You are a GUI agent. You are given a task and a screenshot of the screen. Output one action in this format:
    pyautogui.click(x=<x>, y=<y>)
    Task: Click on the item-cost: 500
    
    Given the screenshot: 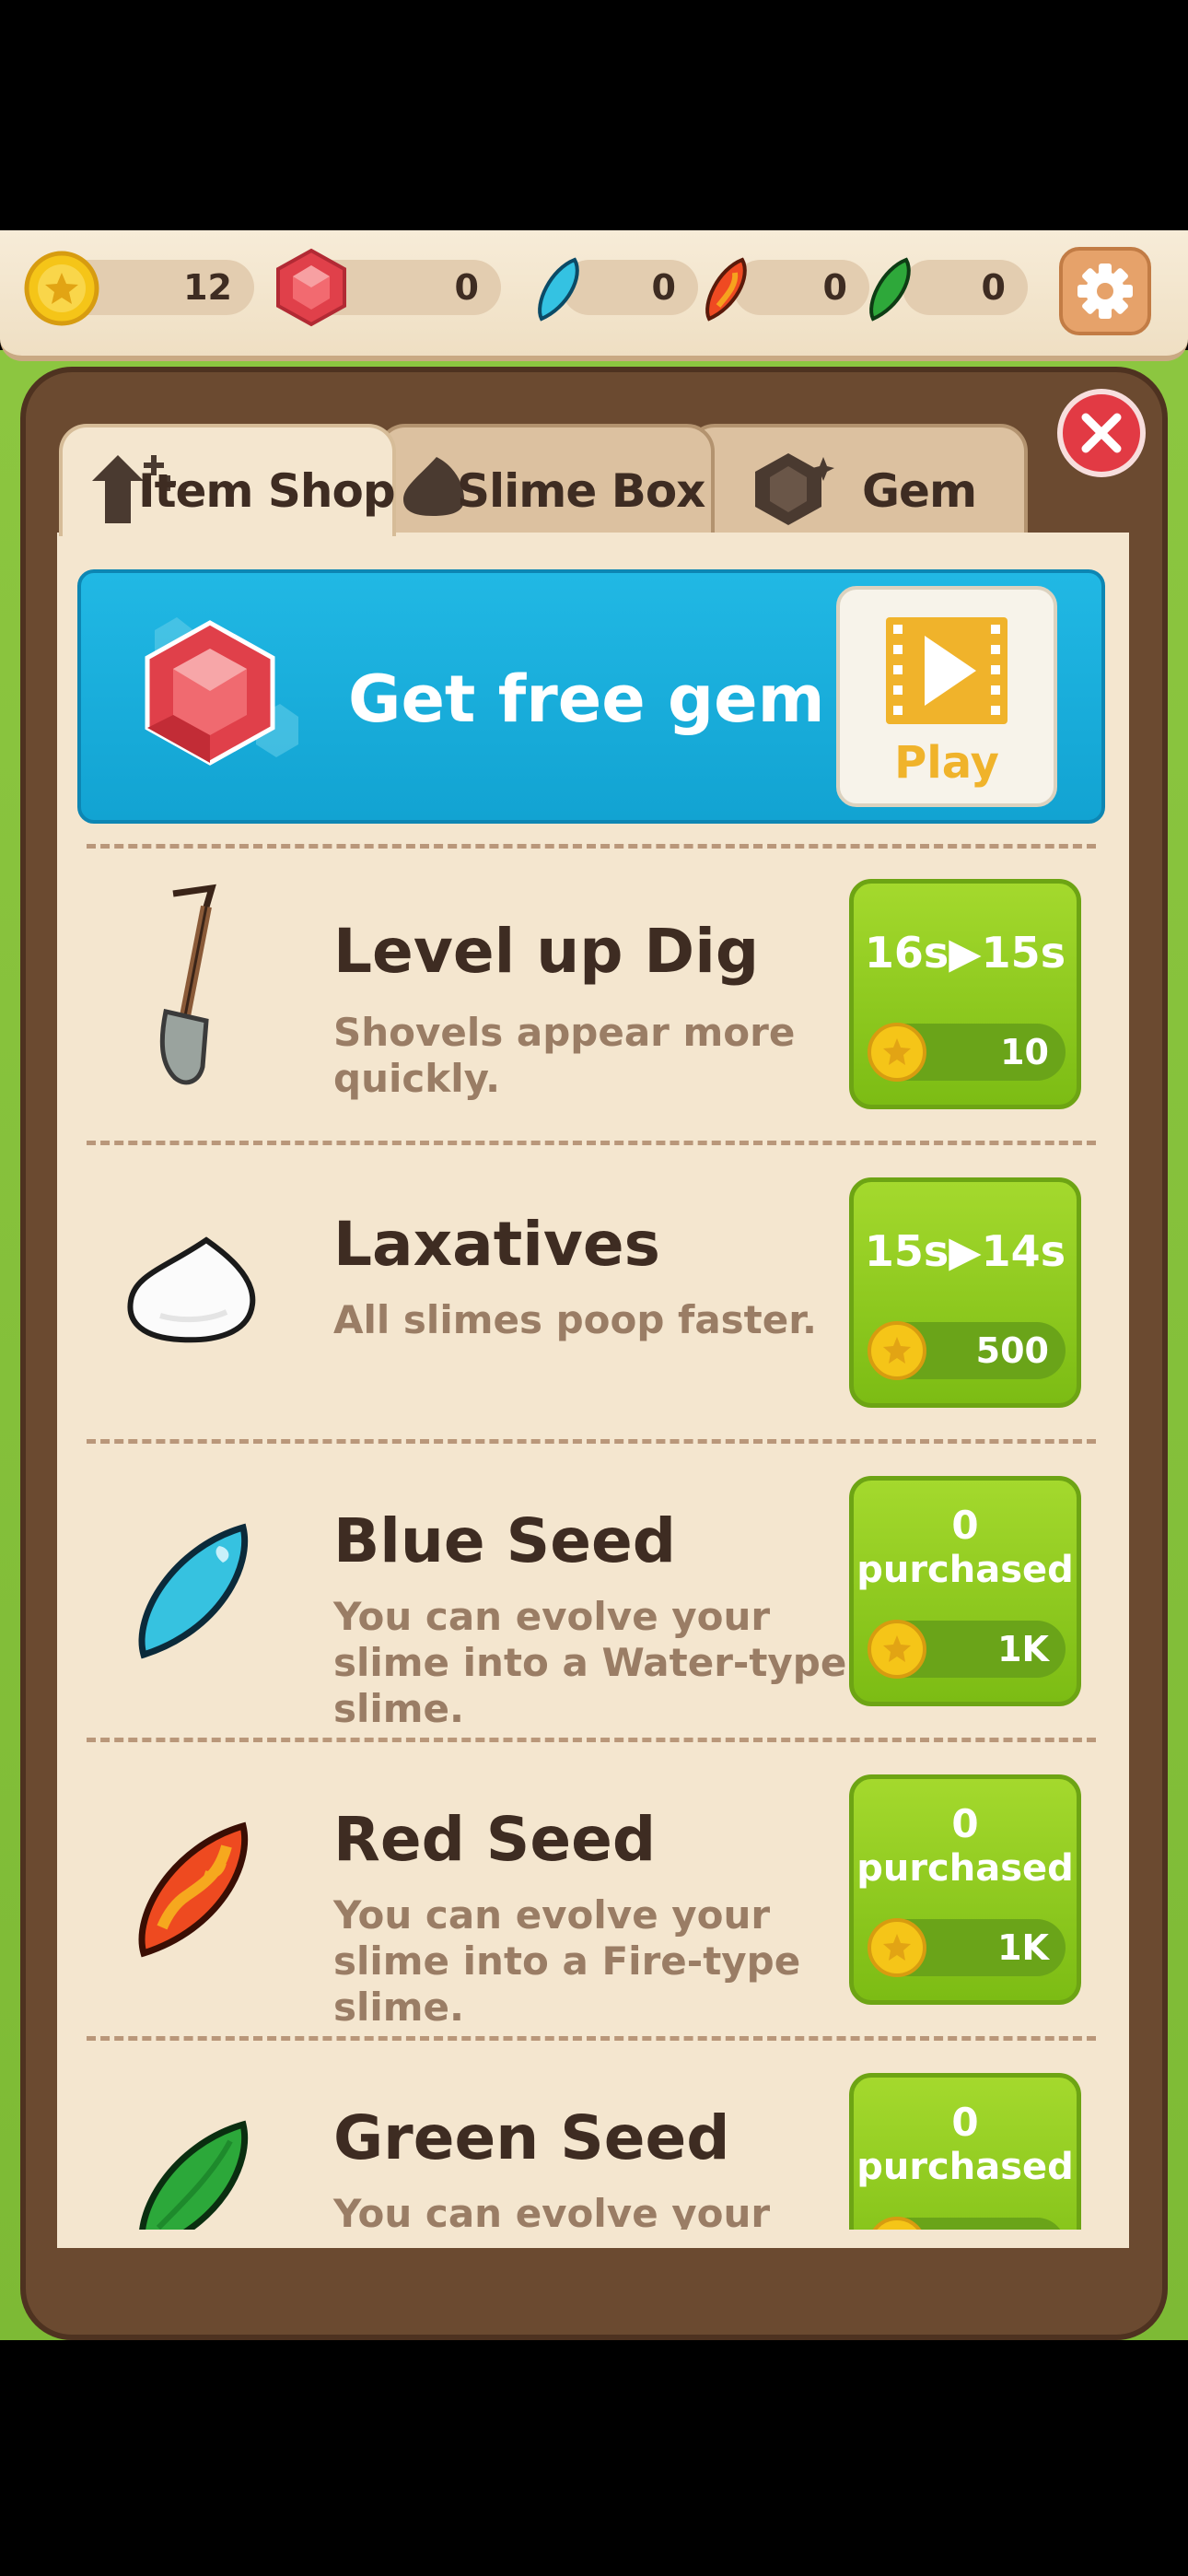 What is the action you would take?
    pyautogui.click(x=1012, y=1350)
    